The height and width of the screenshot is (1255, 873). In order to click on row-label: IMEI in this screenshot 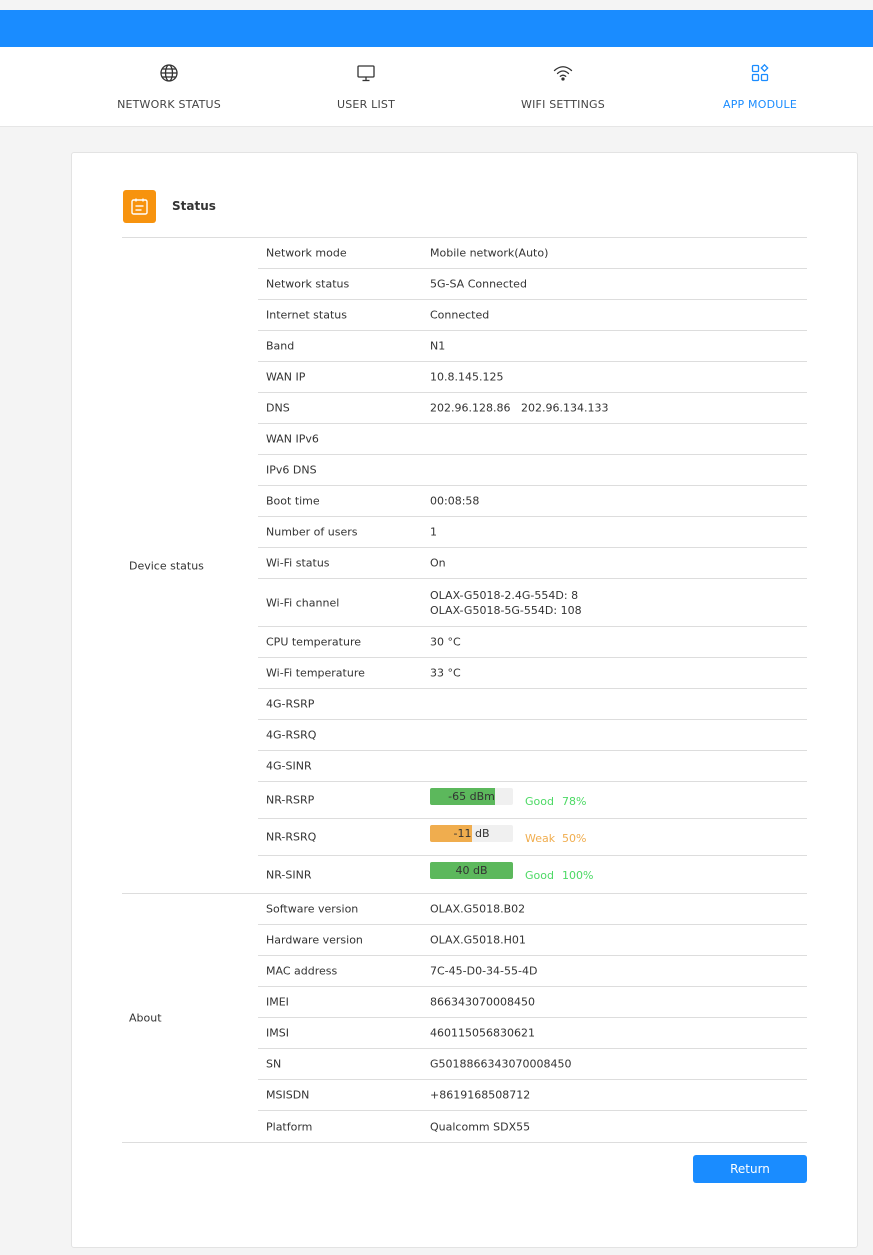, I will do `click(277, 1002)`.